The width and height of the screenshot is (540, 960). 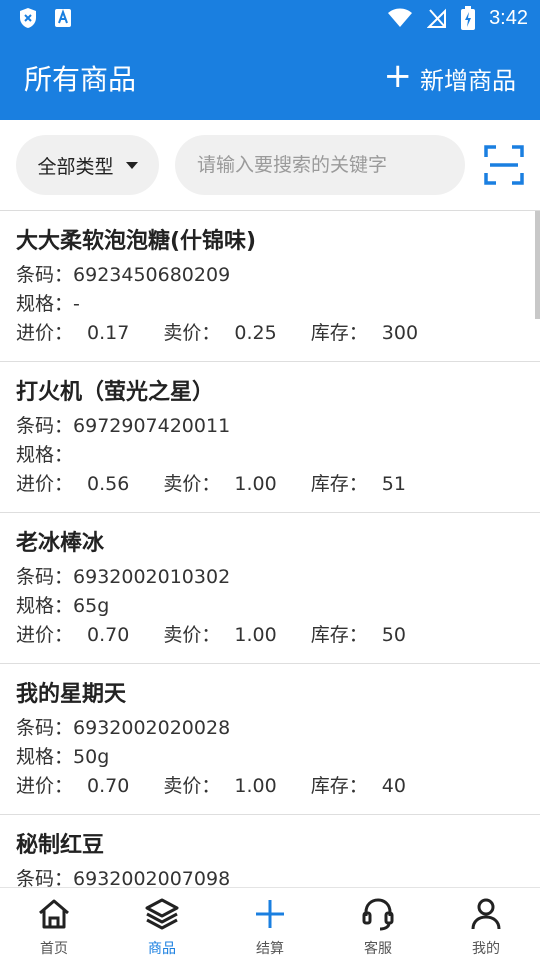 What do you see at coordinates (378, 949) in the screenshot?
I see `nav-service-label: 客服` at bounding box center [378, 949].